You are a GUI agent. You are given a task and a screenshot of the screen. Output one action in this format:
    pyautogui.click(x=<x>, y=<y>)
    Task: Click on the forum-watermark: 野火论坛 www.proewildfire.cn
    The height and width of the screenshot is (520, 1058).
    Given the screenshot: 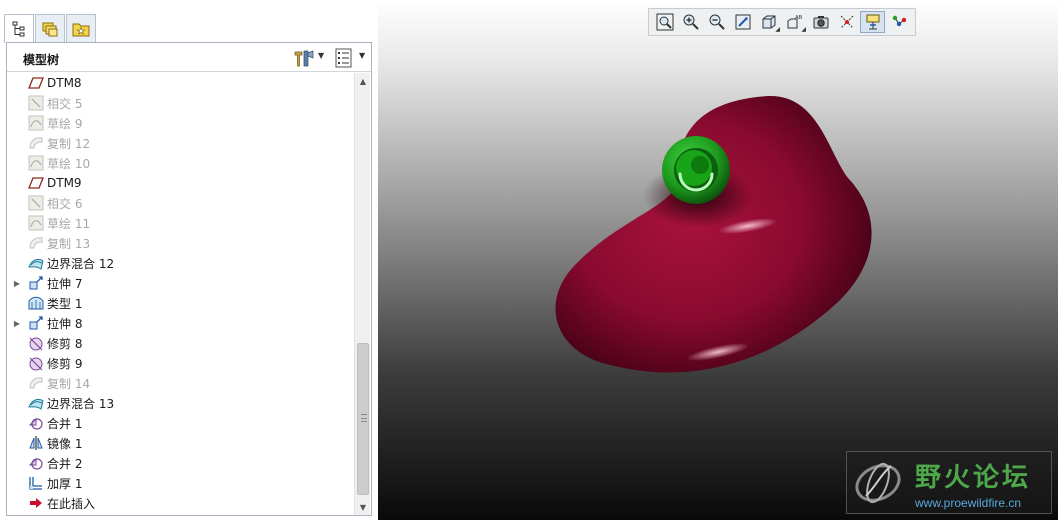 What is the action you would take?
    pyautogui.click(x=949, y=482)
    